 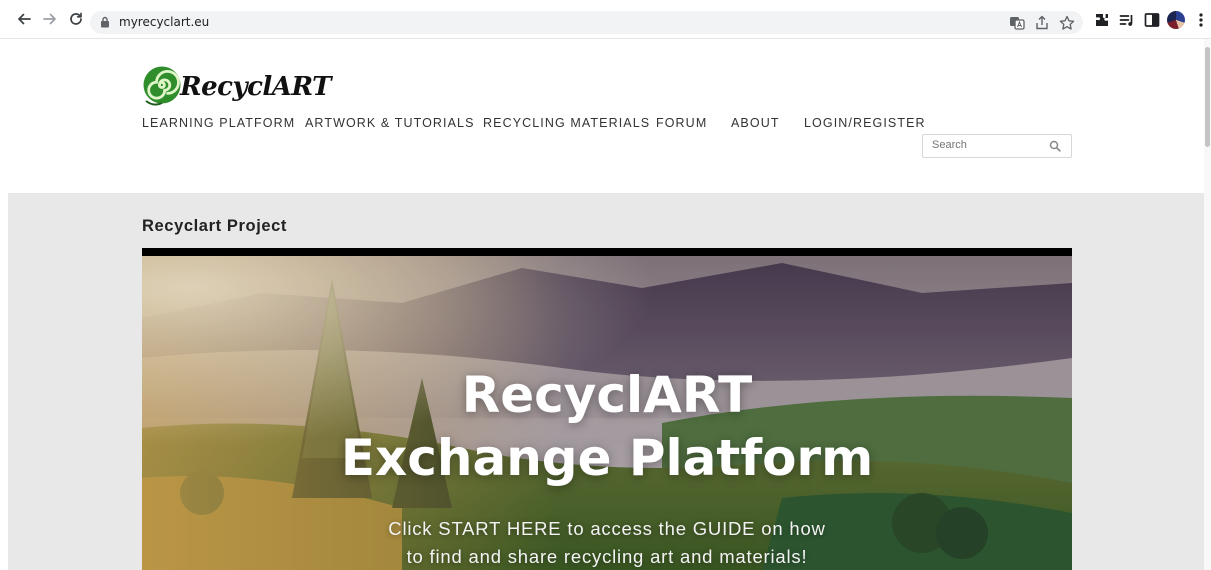 I want to click on url-text: myrecyclart.eu, so click(x=164, y=22).